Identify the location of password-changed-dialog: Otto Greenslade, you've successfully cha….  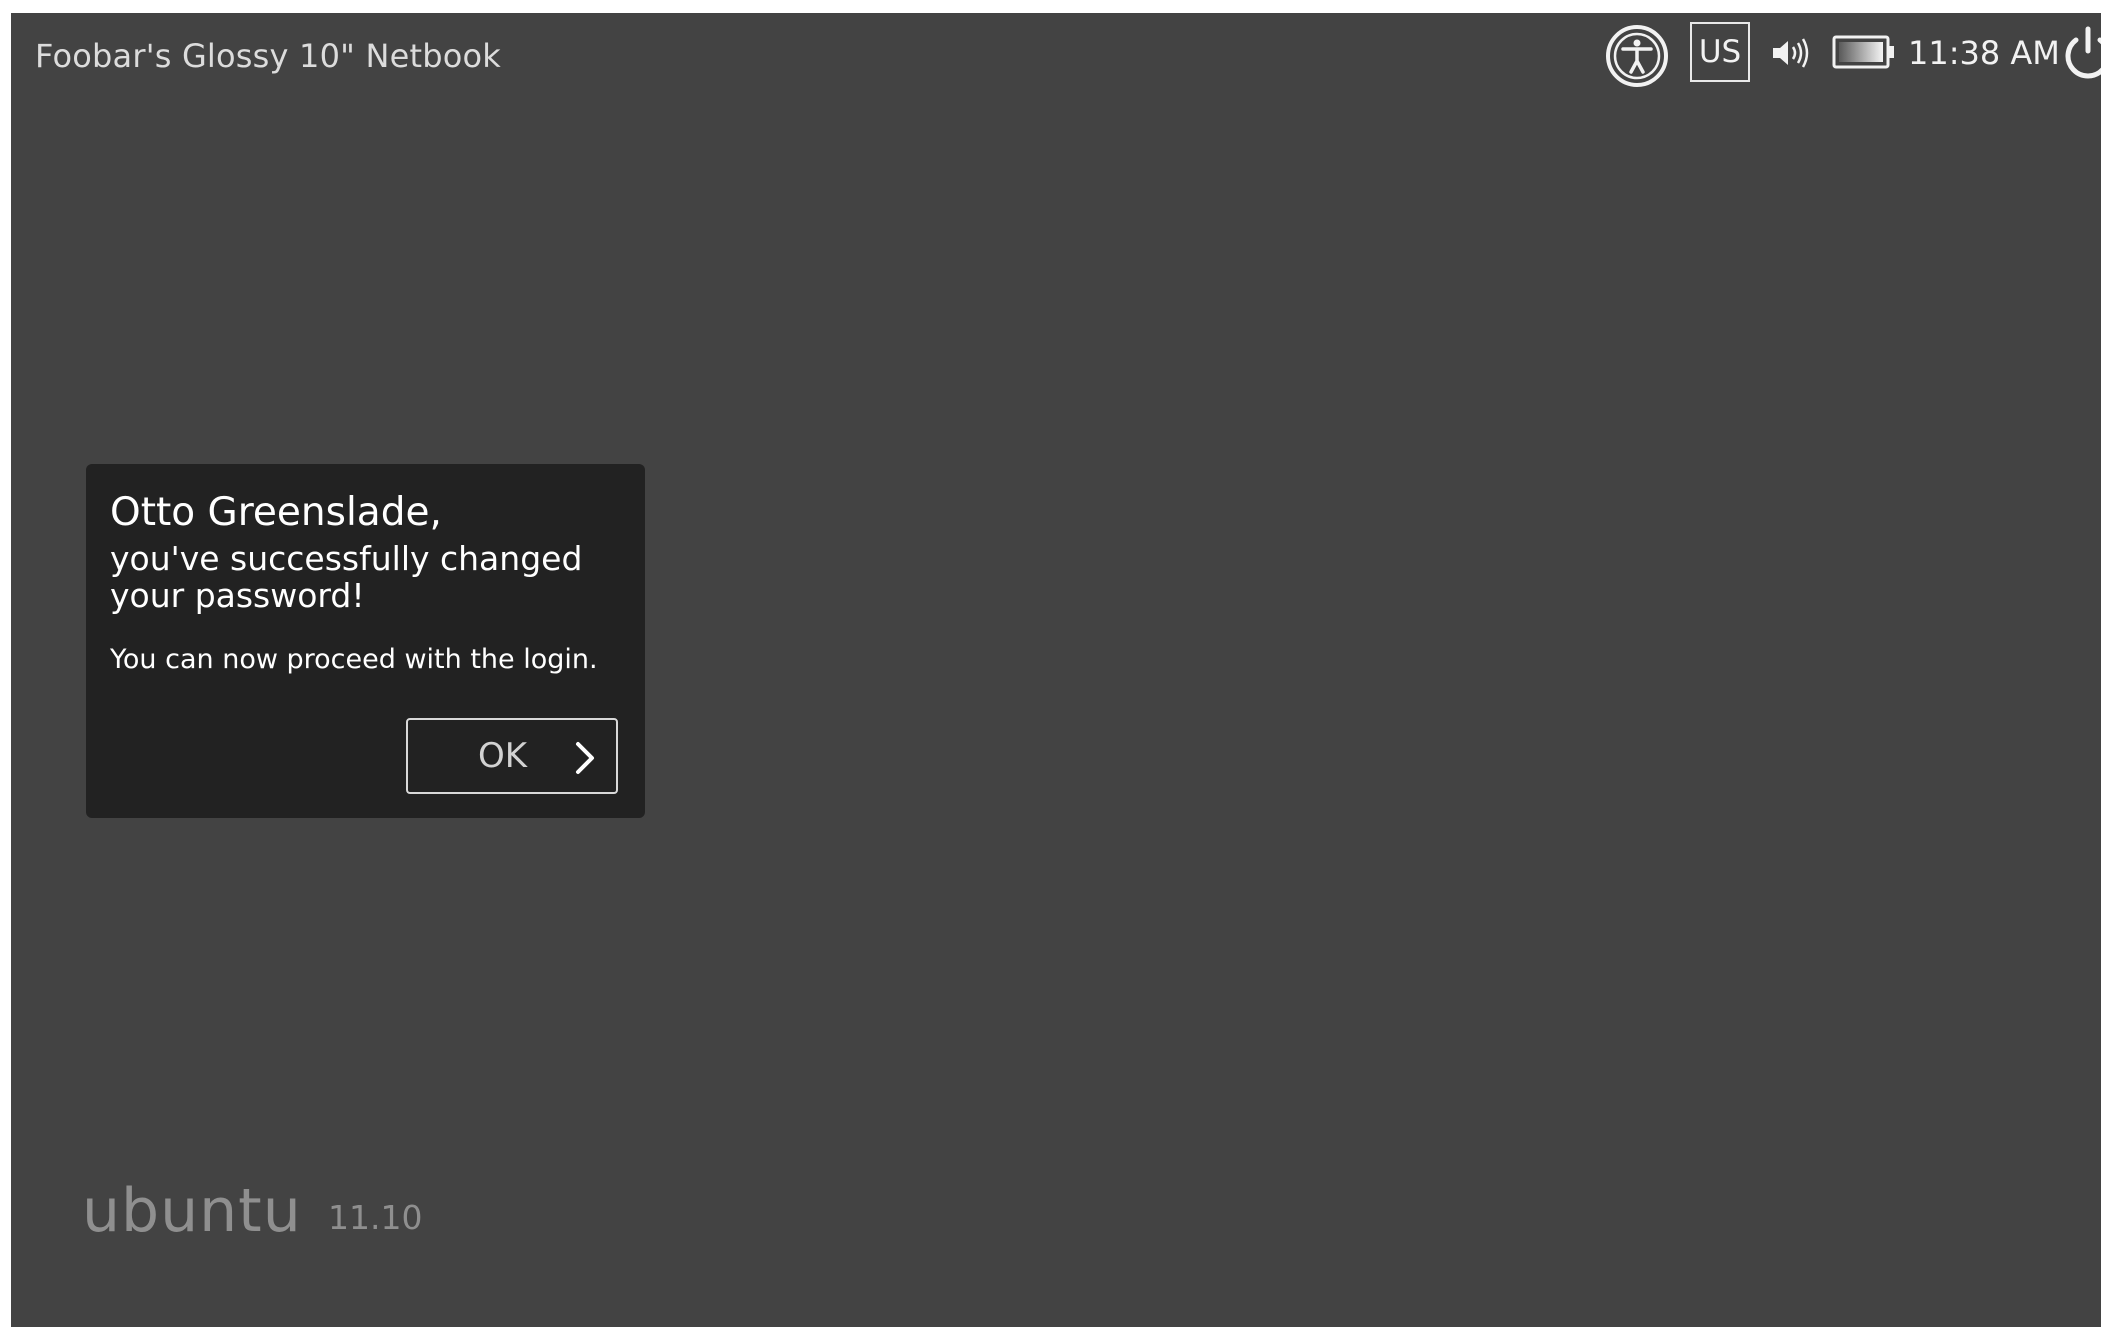
(365, 641).